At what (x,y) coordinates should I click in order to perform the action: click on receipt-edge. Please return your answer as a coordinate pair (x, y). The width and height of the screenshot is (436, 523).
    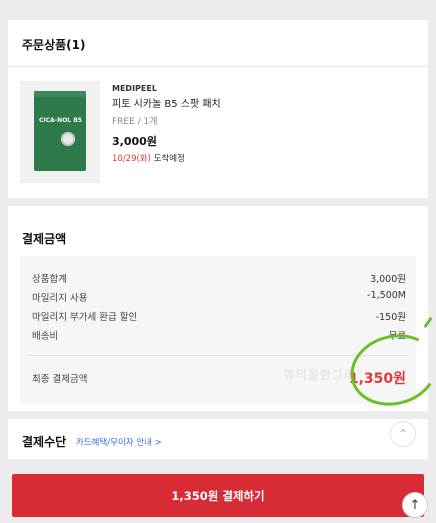
    Looking at the image, I should click on (218, 407).